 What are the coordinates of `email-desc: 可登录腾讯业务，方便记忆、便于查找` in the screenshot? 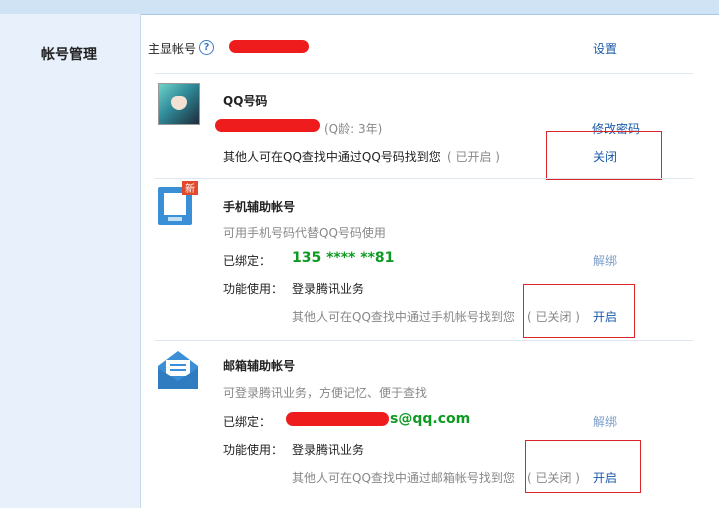 It's located at (325, 393).